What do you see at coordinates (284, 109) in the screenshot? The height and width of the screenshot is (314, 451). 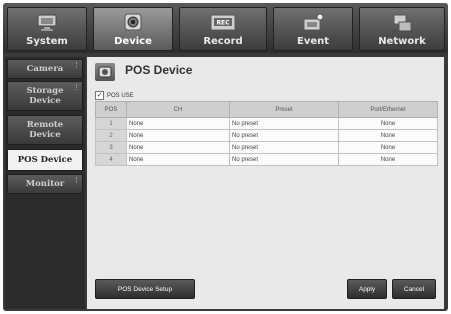 I see `column-header: Preset` at bounding box center [284, 109].